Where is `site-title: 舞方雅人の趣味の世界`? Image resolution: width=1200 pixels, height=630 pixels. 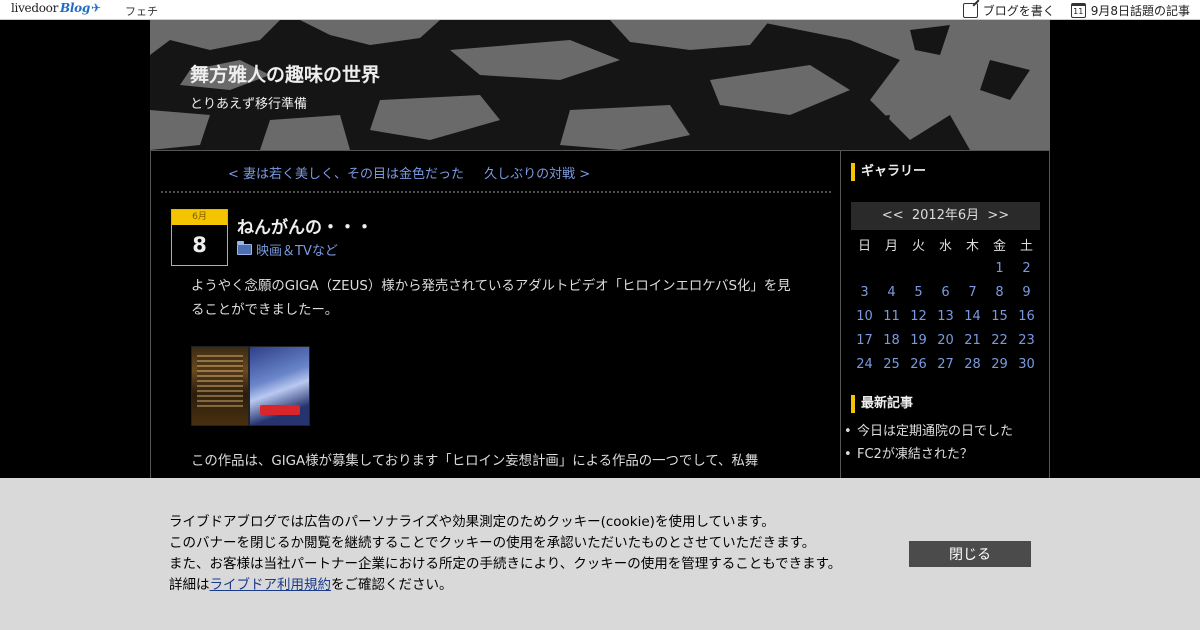
site-title: 舞方雅人の趣味の世界 is located at coordinates (285, 73).